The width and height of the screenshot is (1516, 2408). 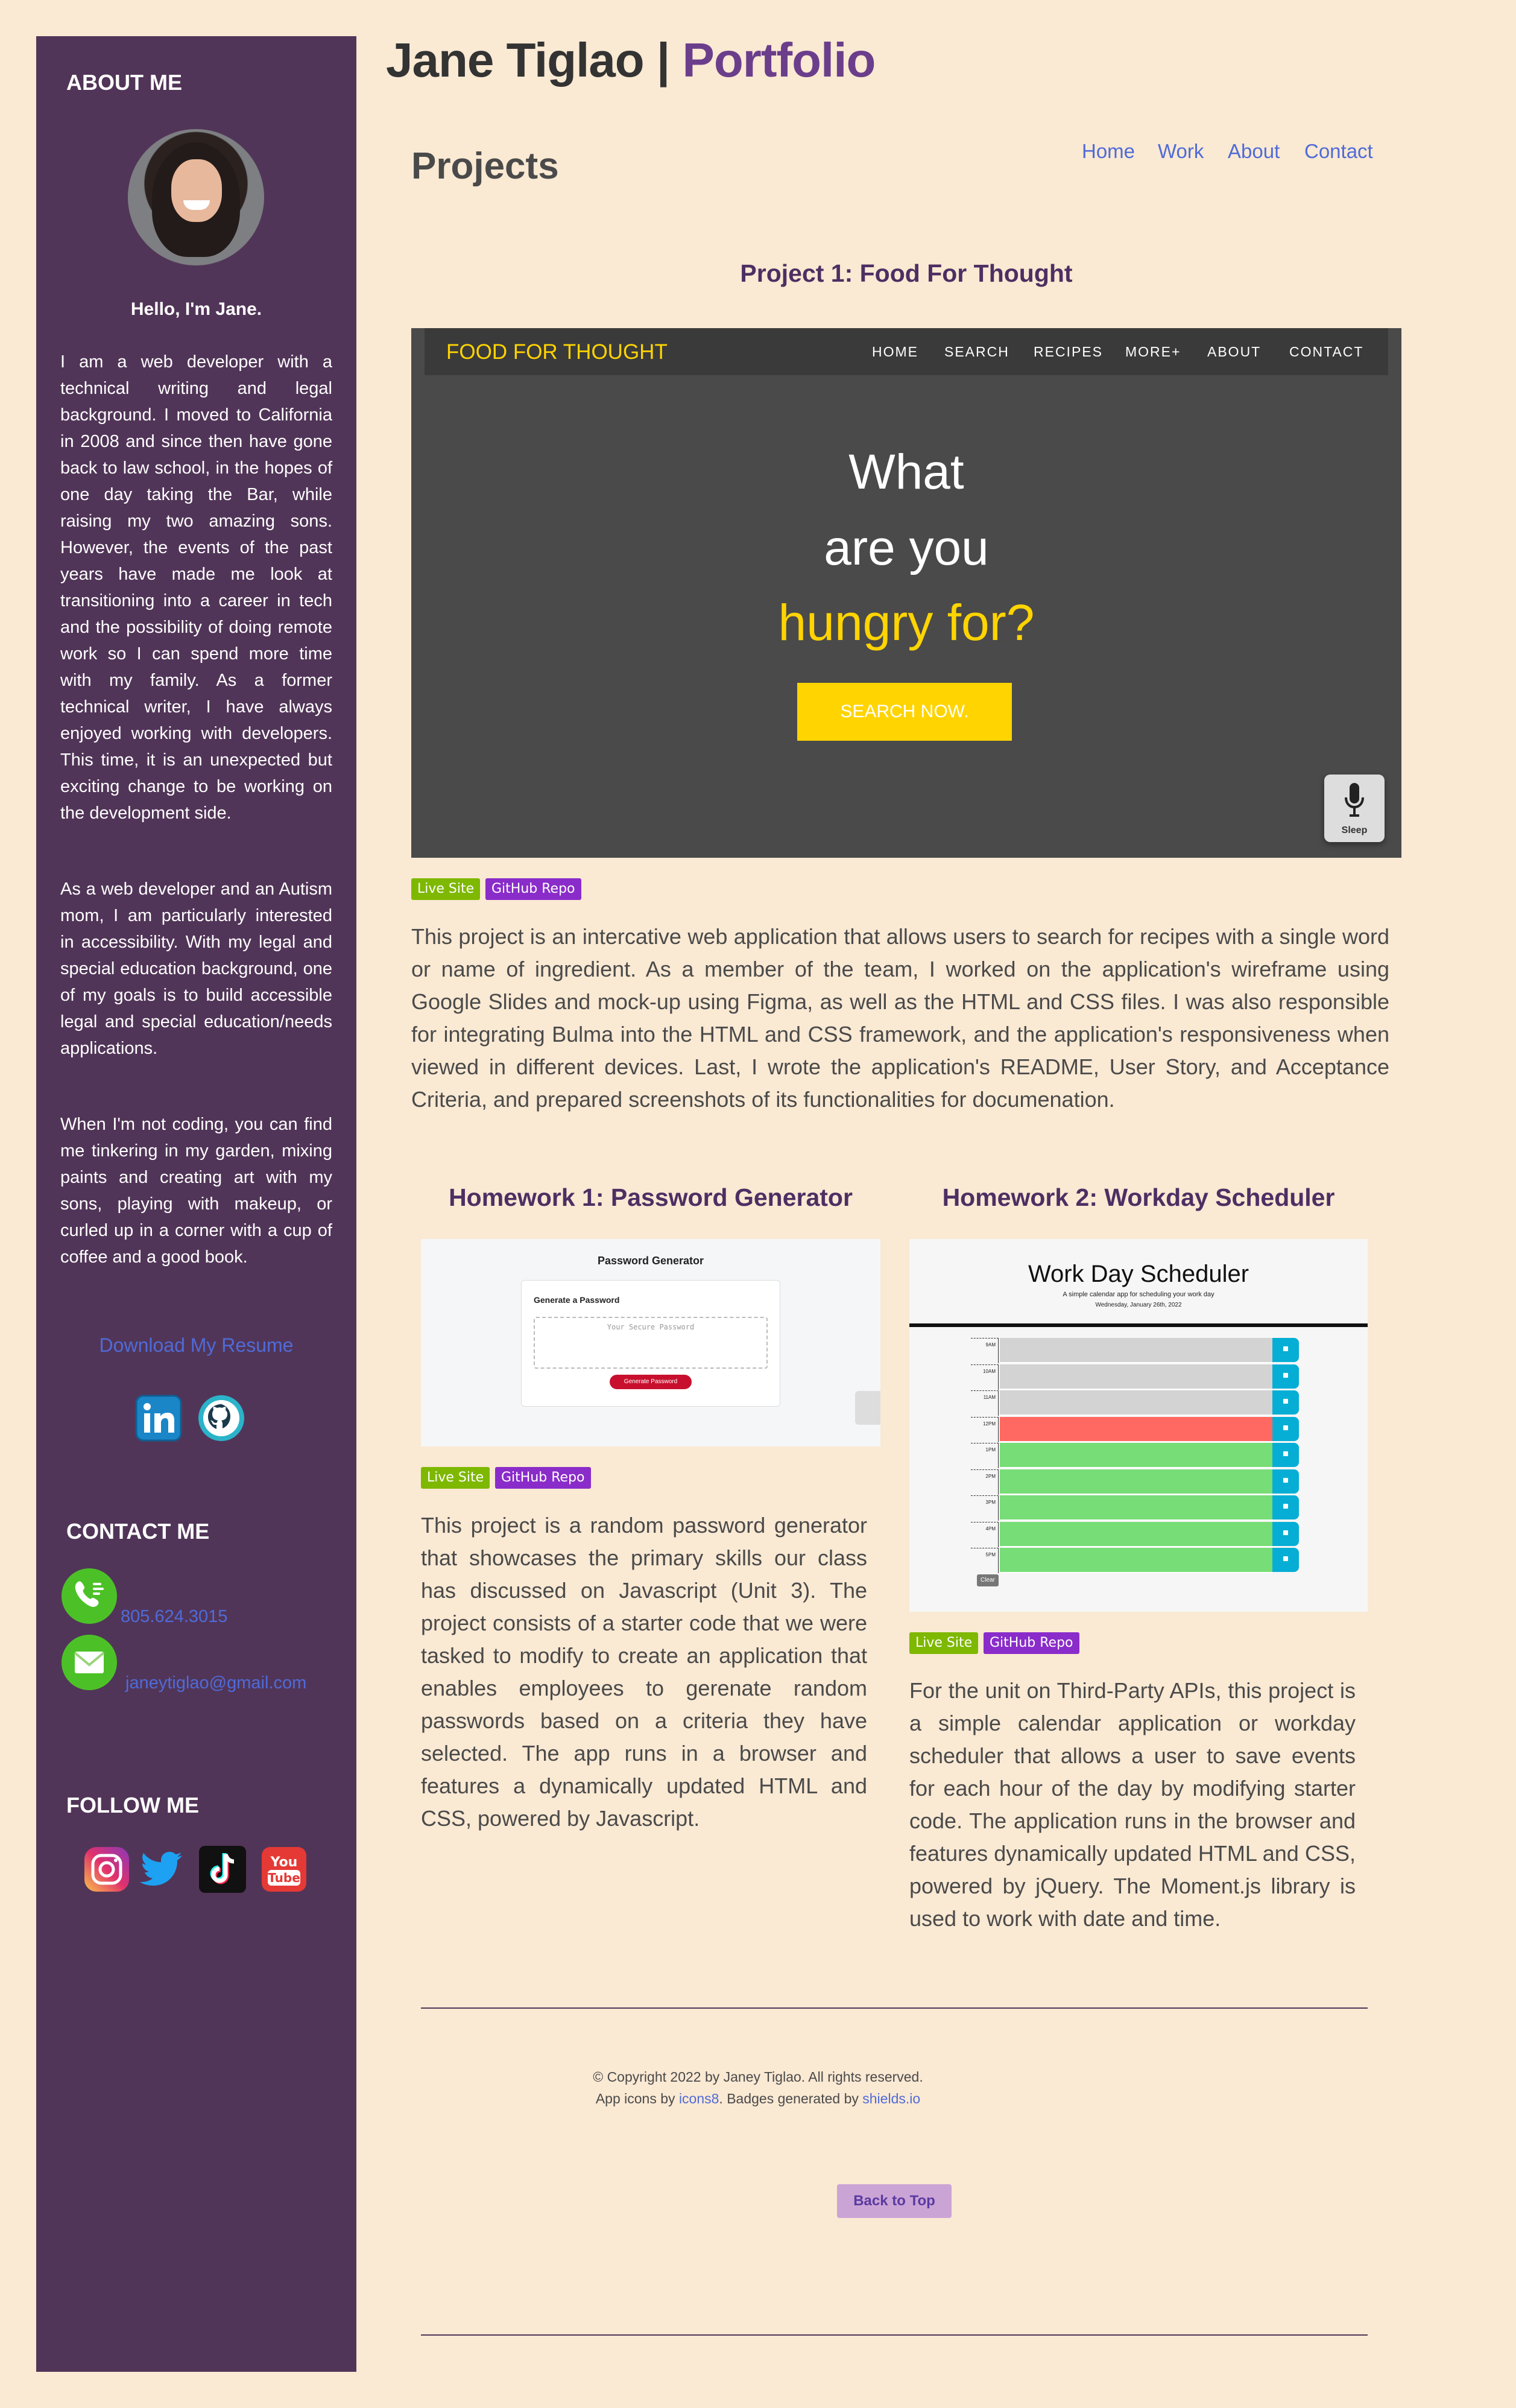 What do you see at coordinates (162, 1870) in the screenshot?
I see `twitter-icon` at bounding box center [162, 1870].